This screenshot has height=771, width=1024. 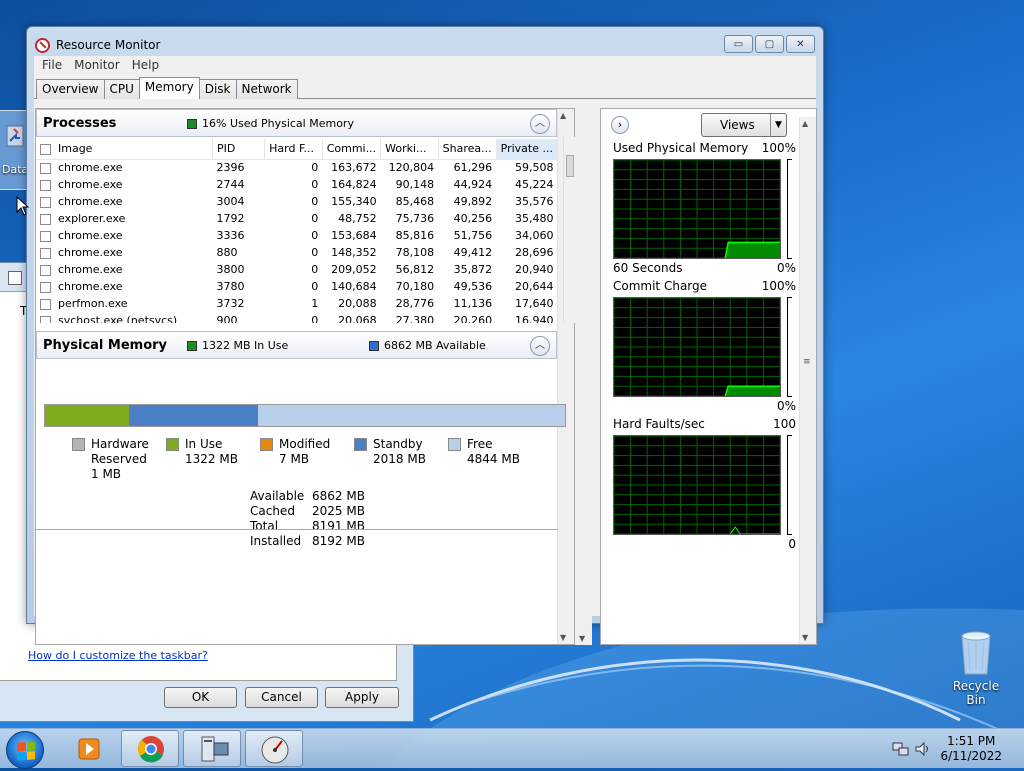 What do you see at coordinates (15, 136) in the screenshot?
I see `shortcut-icon` at bounding box center [15, 136].